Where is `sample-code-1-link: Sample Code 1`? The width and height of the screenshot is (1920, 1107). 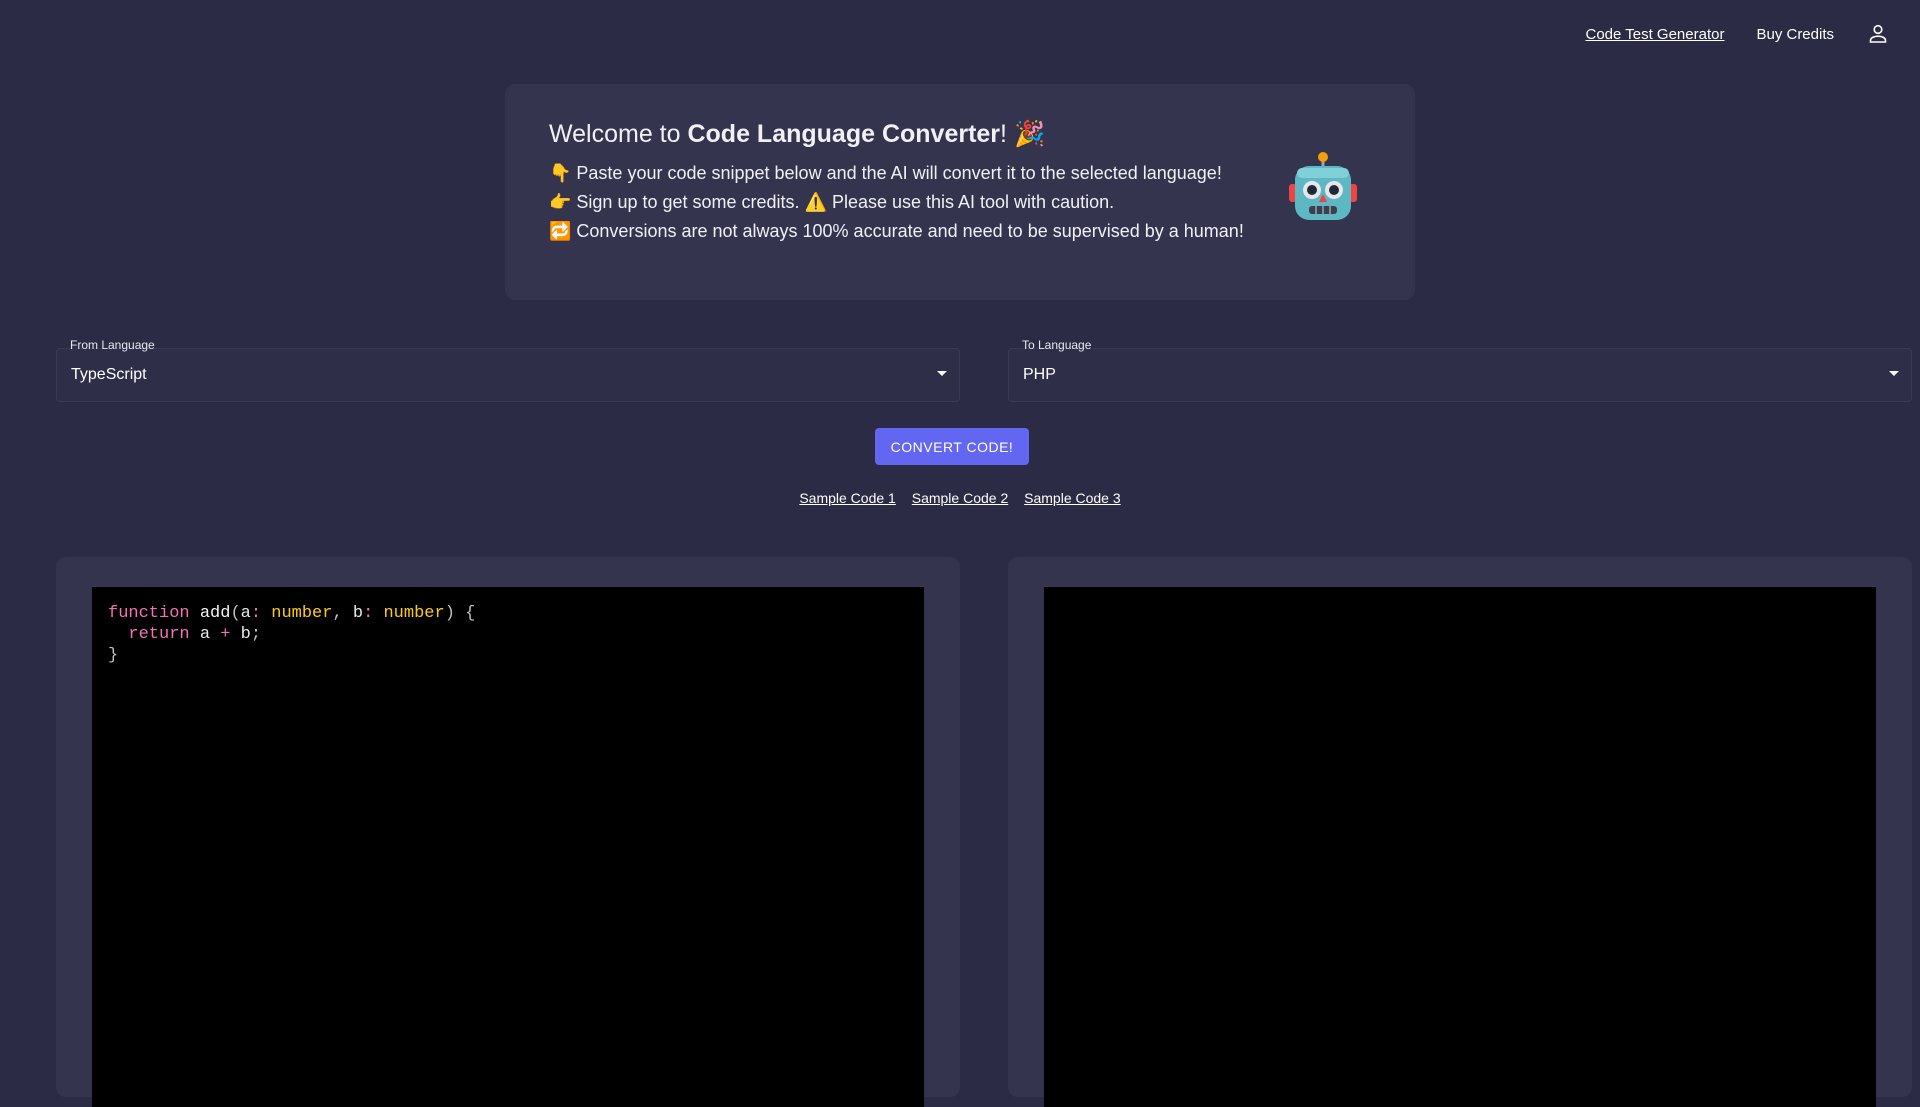
sample-code-1-link: Sample Code 1 is located at coordinates (847, 498).